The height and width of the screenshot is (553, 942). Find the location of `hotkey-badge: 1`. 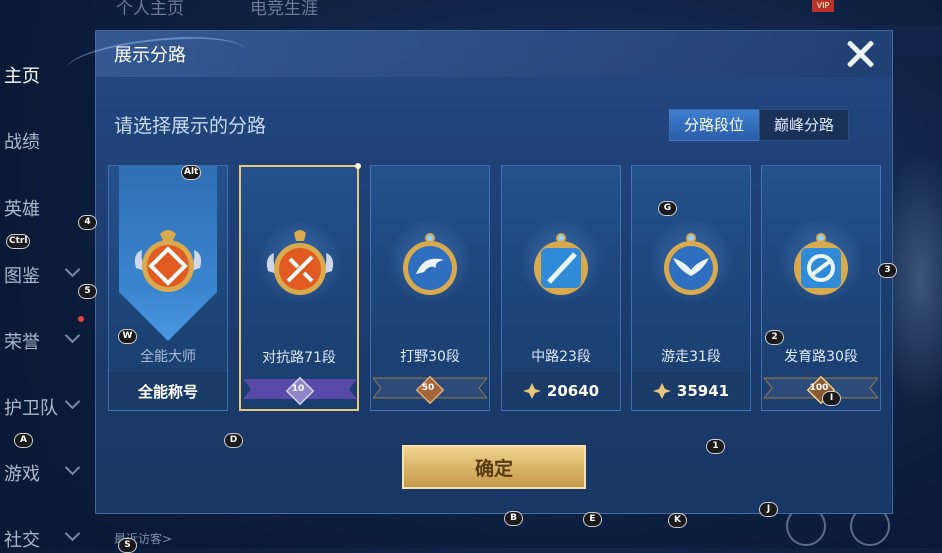

hotkey-badge: 1 is located at coordinates (715, 446).